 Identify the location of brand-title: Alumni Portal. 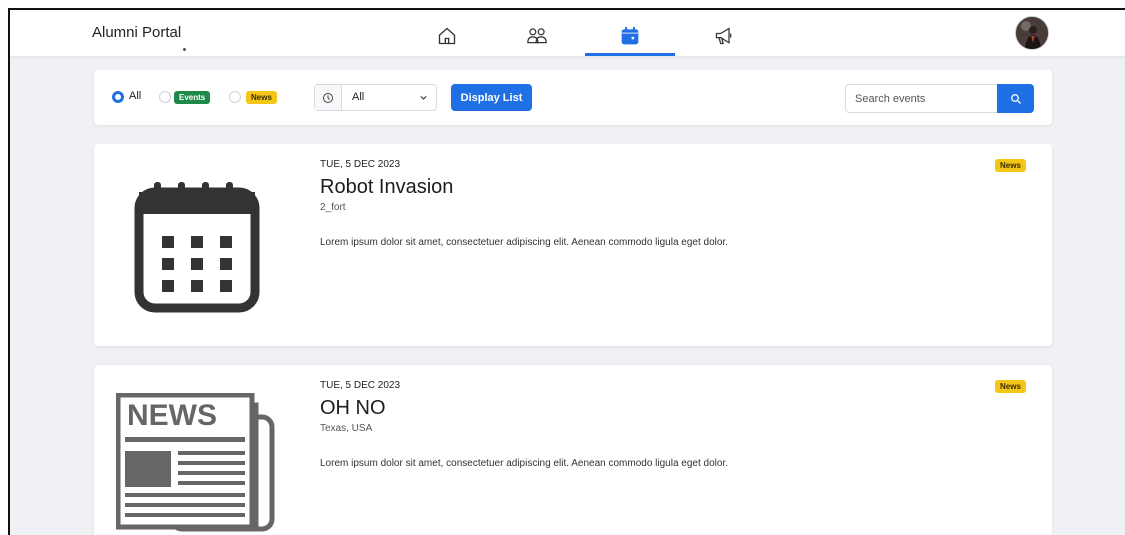
(136, 32).